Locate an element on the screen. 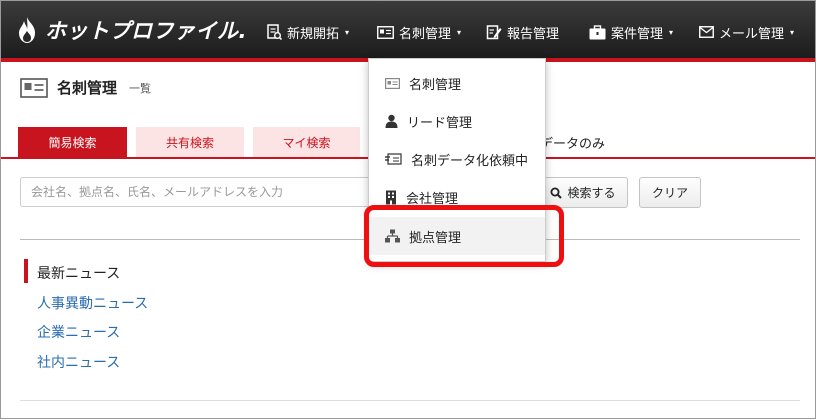  card-request-icon is located at coordinates (393, 158).